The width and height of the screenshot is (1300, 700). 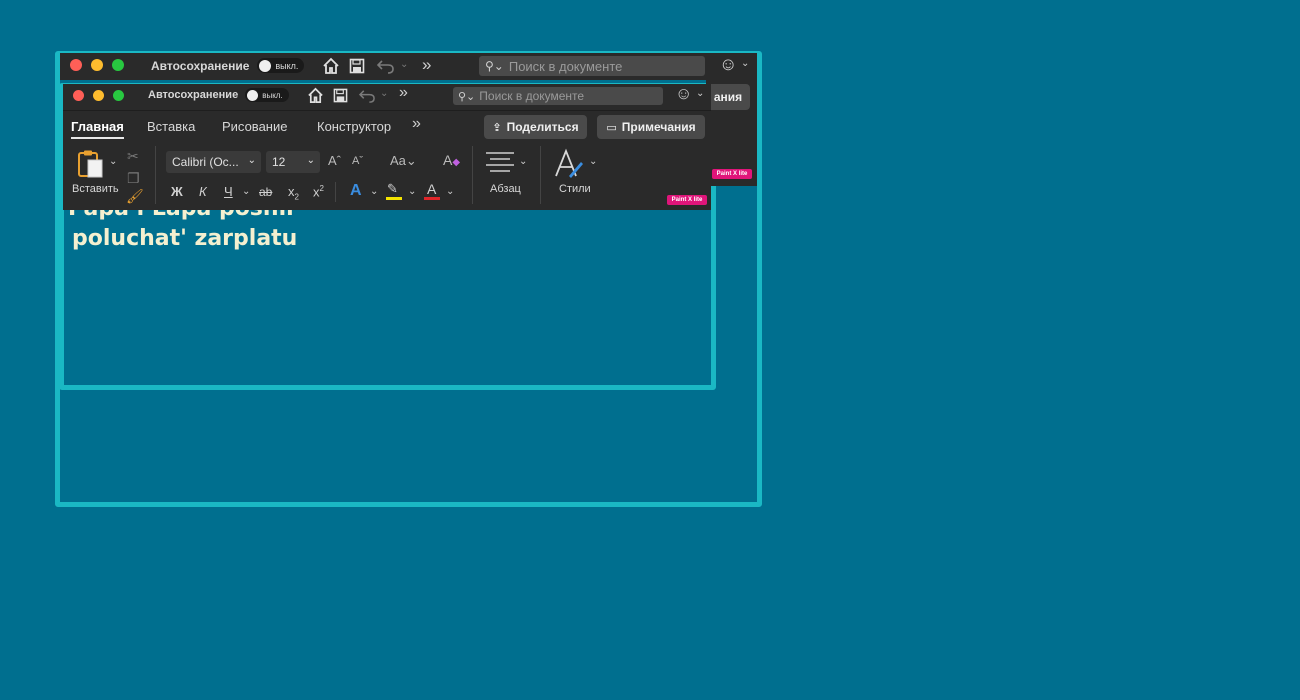 What do you see at coordinates (542, 127) in the screenshot?
I see `share-label: Поделиться` at bounding box center [542, 127].